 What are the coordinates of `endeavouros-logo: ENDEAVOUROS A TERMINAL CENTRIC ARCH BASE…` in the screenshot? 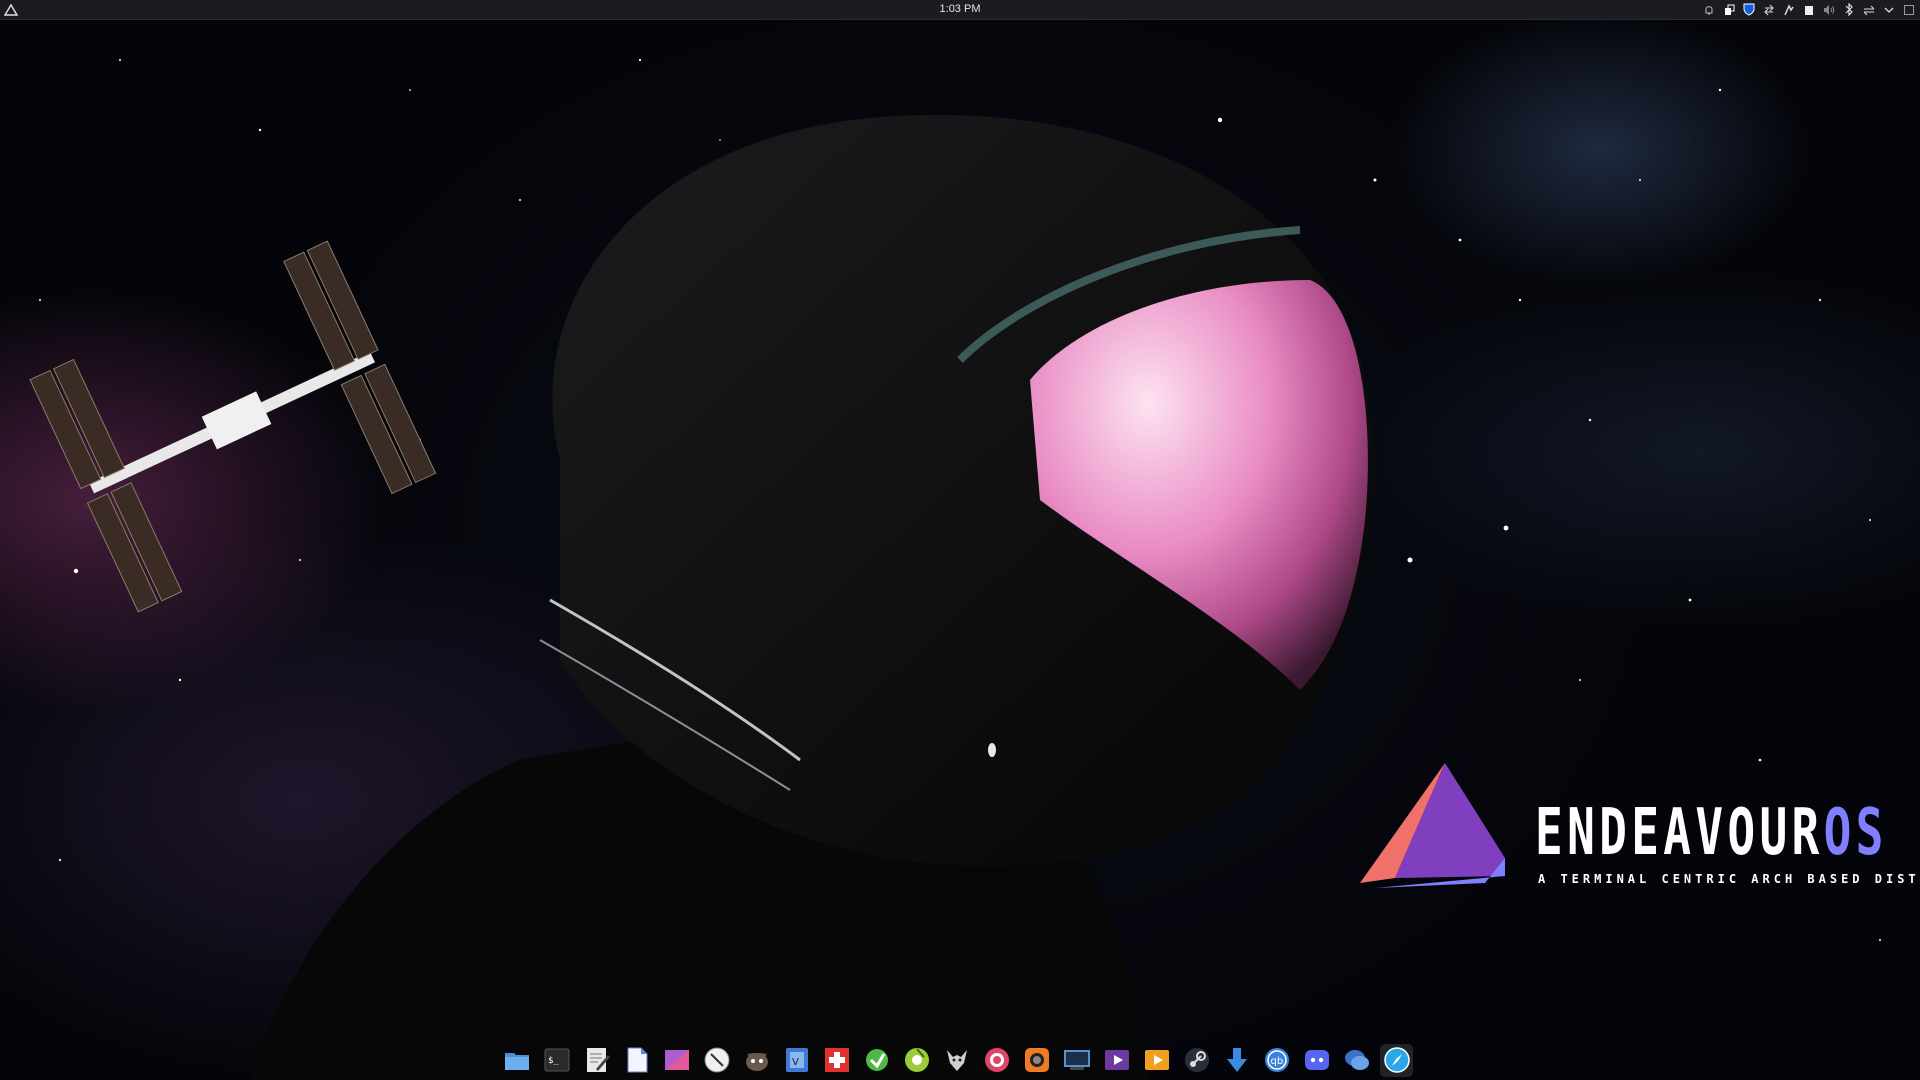 It's located at (1637, 828).